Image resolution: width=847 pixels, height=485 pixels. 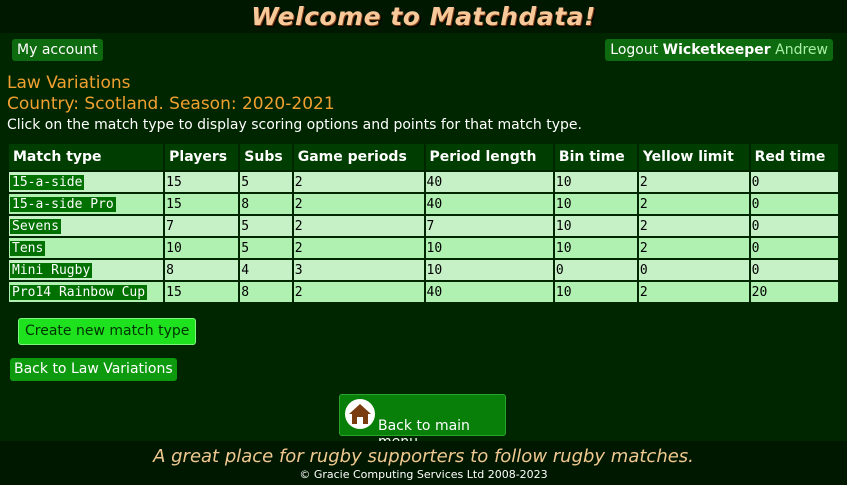 I want to click on table-cell: 20, so click(x=794, y=292).